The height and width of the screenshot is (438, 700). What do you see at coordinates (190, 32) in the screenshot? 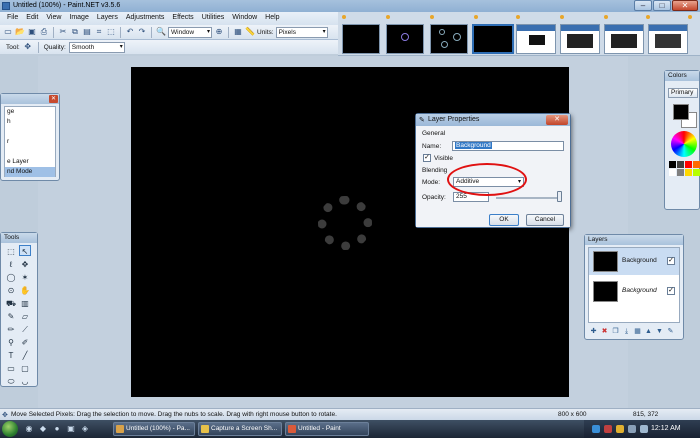
I see `window-dropdown: Window ▾` at bounding box center [190, 32].